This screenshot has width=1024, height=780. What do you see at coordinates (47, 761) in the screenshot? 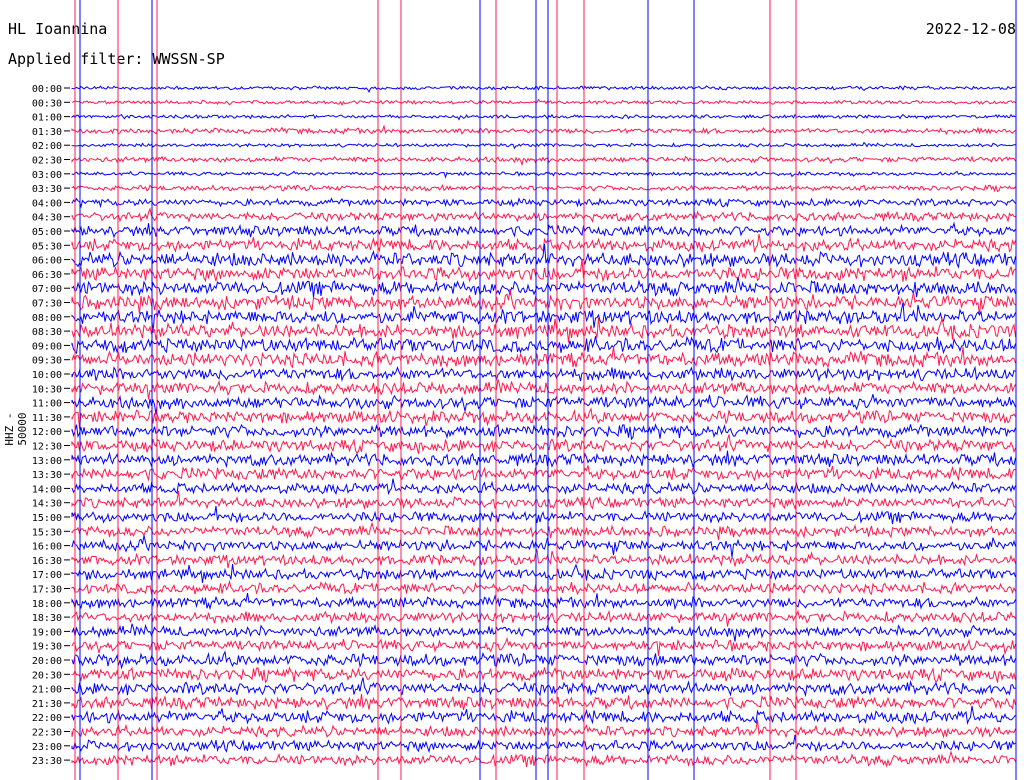
I see `y-tick-label: 23:30` at bounding box center [47, 761].